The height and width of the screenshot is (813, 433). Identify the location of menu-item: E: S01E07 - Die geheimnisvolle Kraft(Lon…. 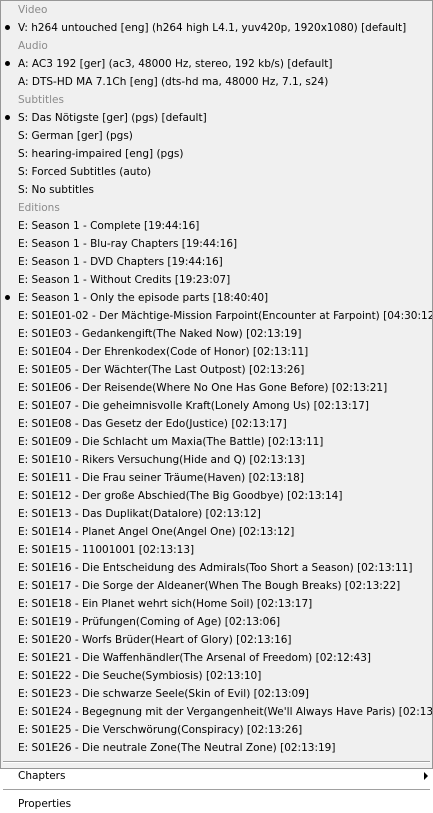
(216, 406).